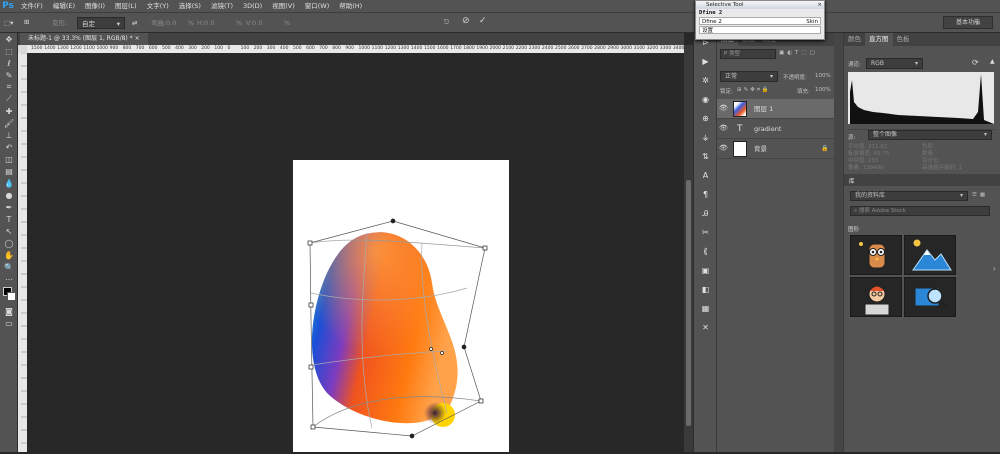 The width and height of the screenshot is (1000, 454). Describe the element at coordinates (9, 255) in the screenshot. I see `hand-tool-icon: ✋` at that location.